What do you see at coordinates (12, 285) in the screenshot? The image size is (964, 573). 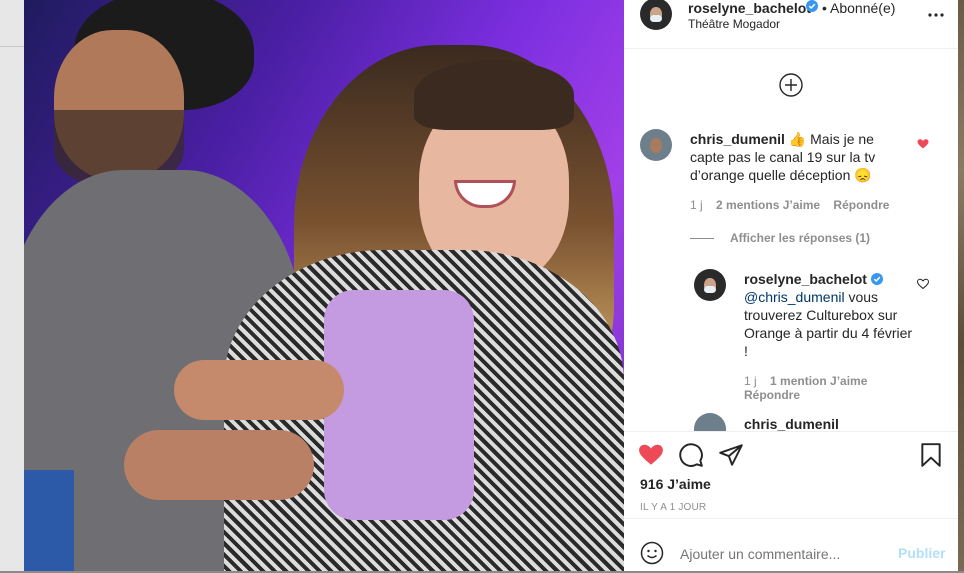 I see `background-page-edge` at bounding box center [12, 285].